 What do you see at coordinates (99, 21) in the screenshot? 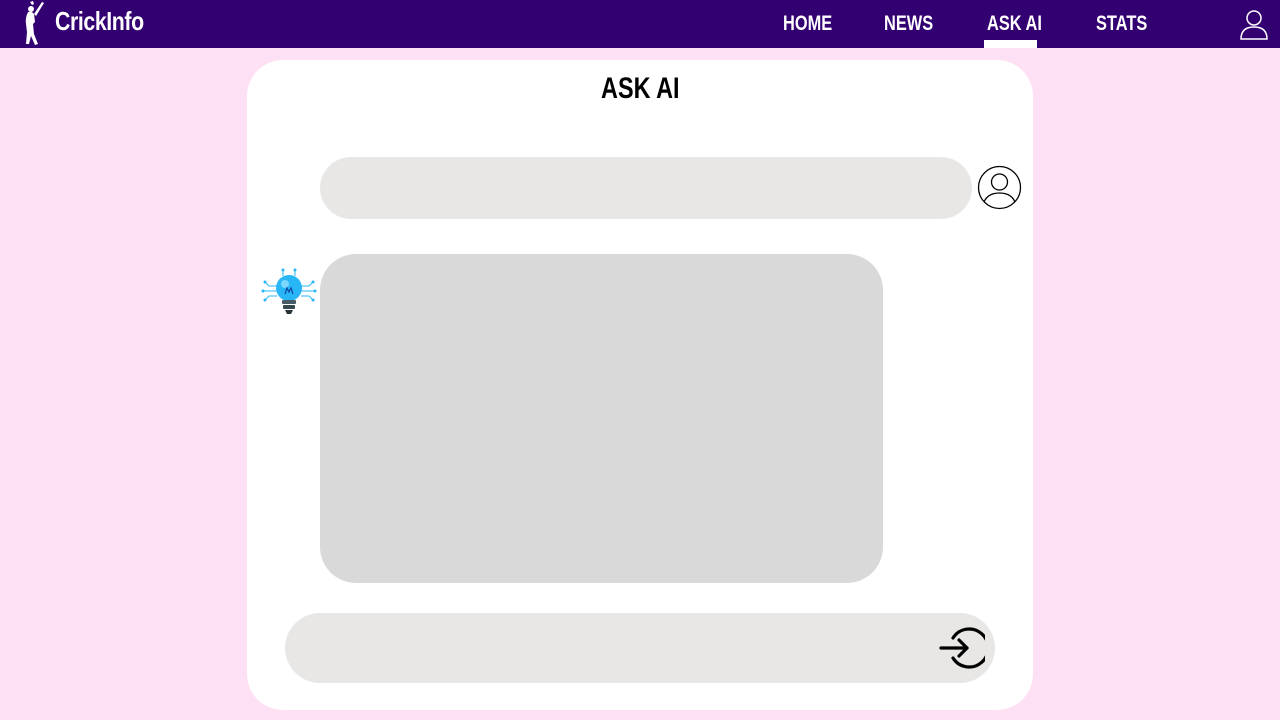
I see `brand-name: CrickInfo` at bounding box center [99, 21].